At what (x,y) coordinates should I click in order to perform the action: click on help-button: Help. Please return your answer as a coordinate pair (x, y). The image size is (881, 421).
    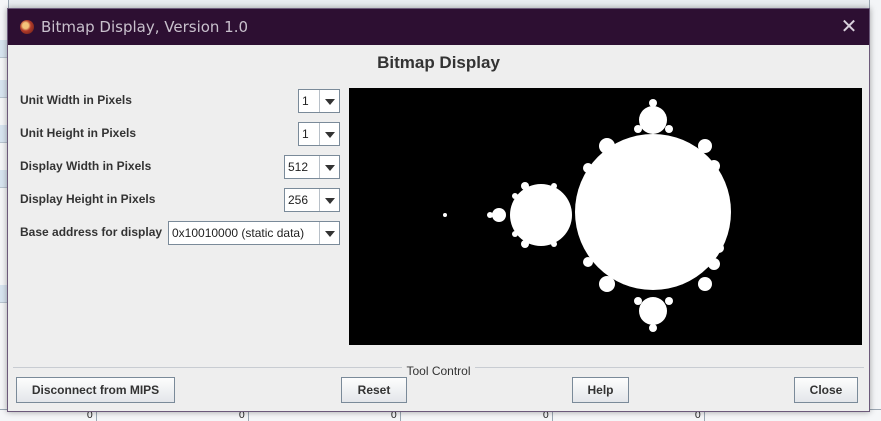
    Looking at the image, I should click on (600, 390).